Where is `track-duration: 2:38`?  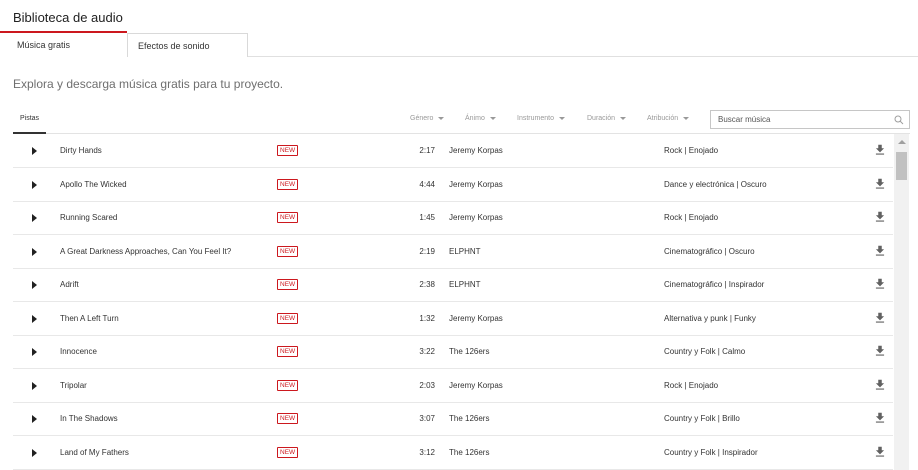 track-duration: 2:38 is located at coordinates (427, 284).